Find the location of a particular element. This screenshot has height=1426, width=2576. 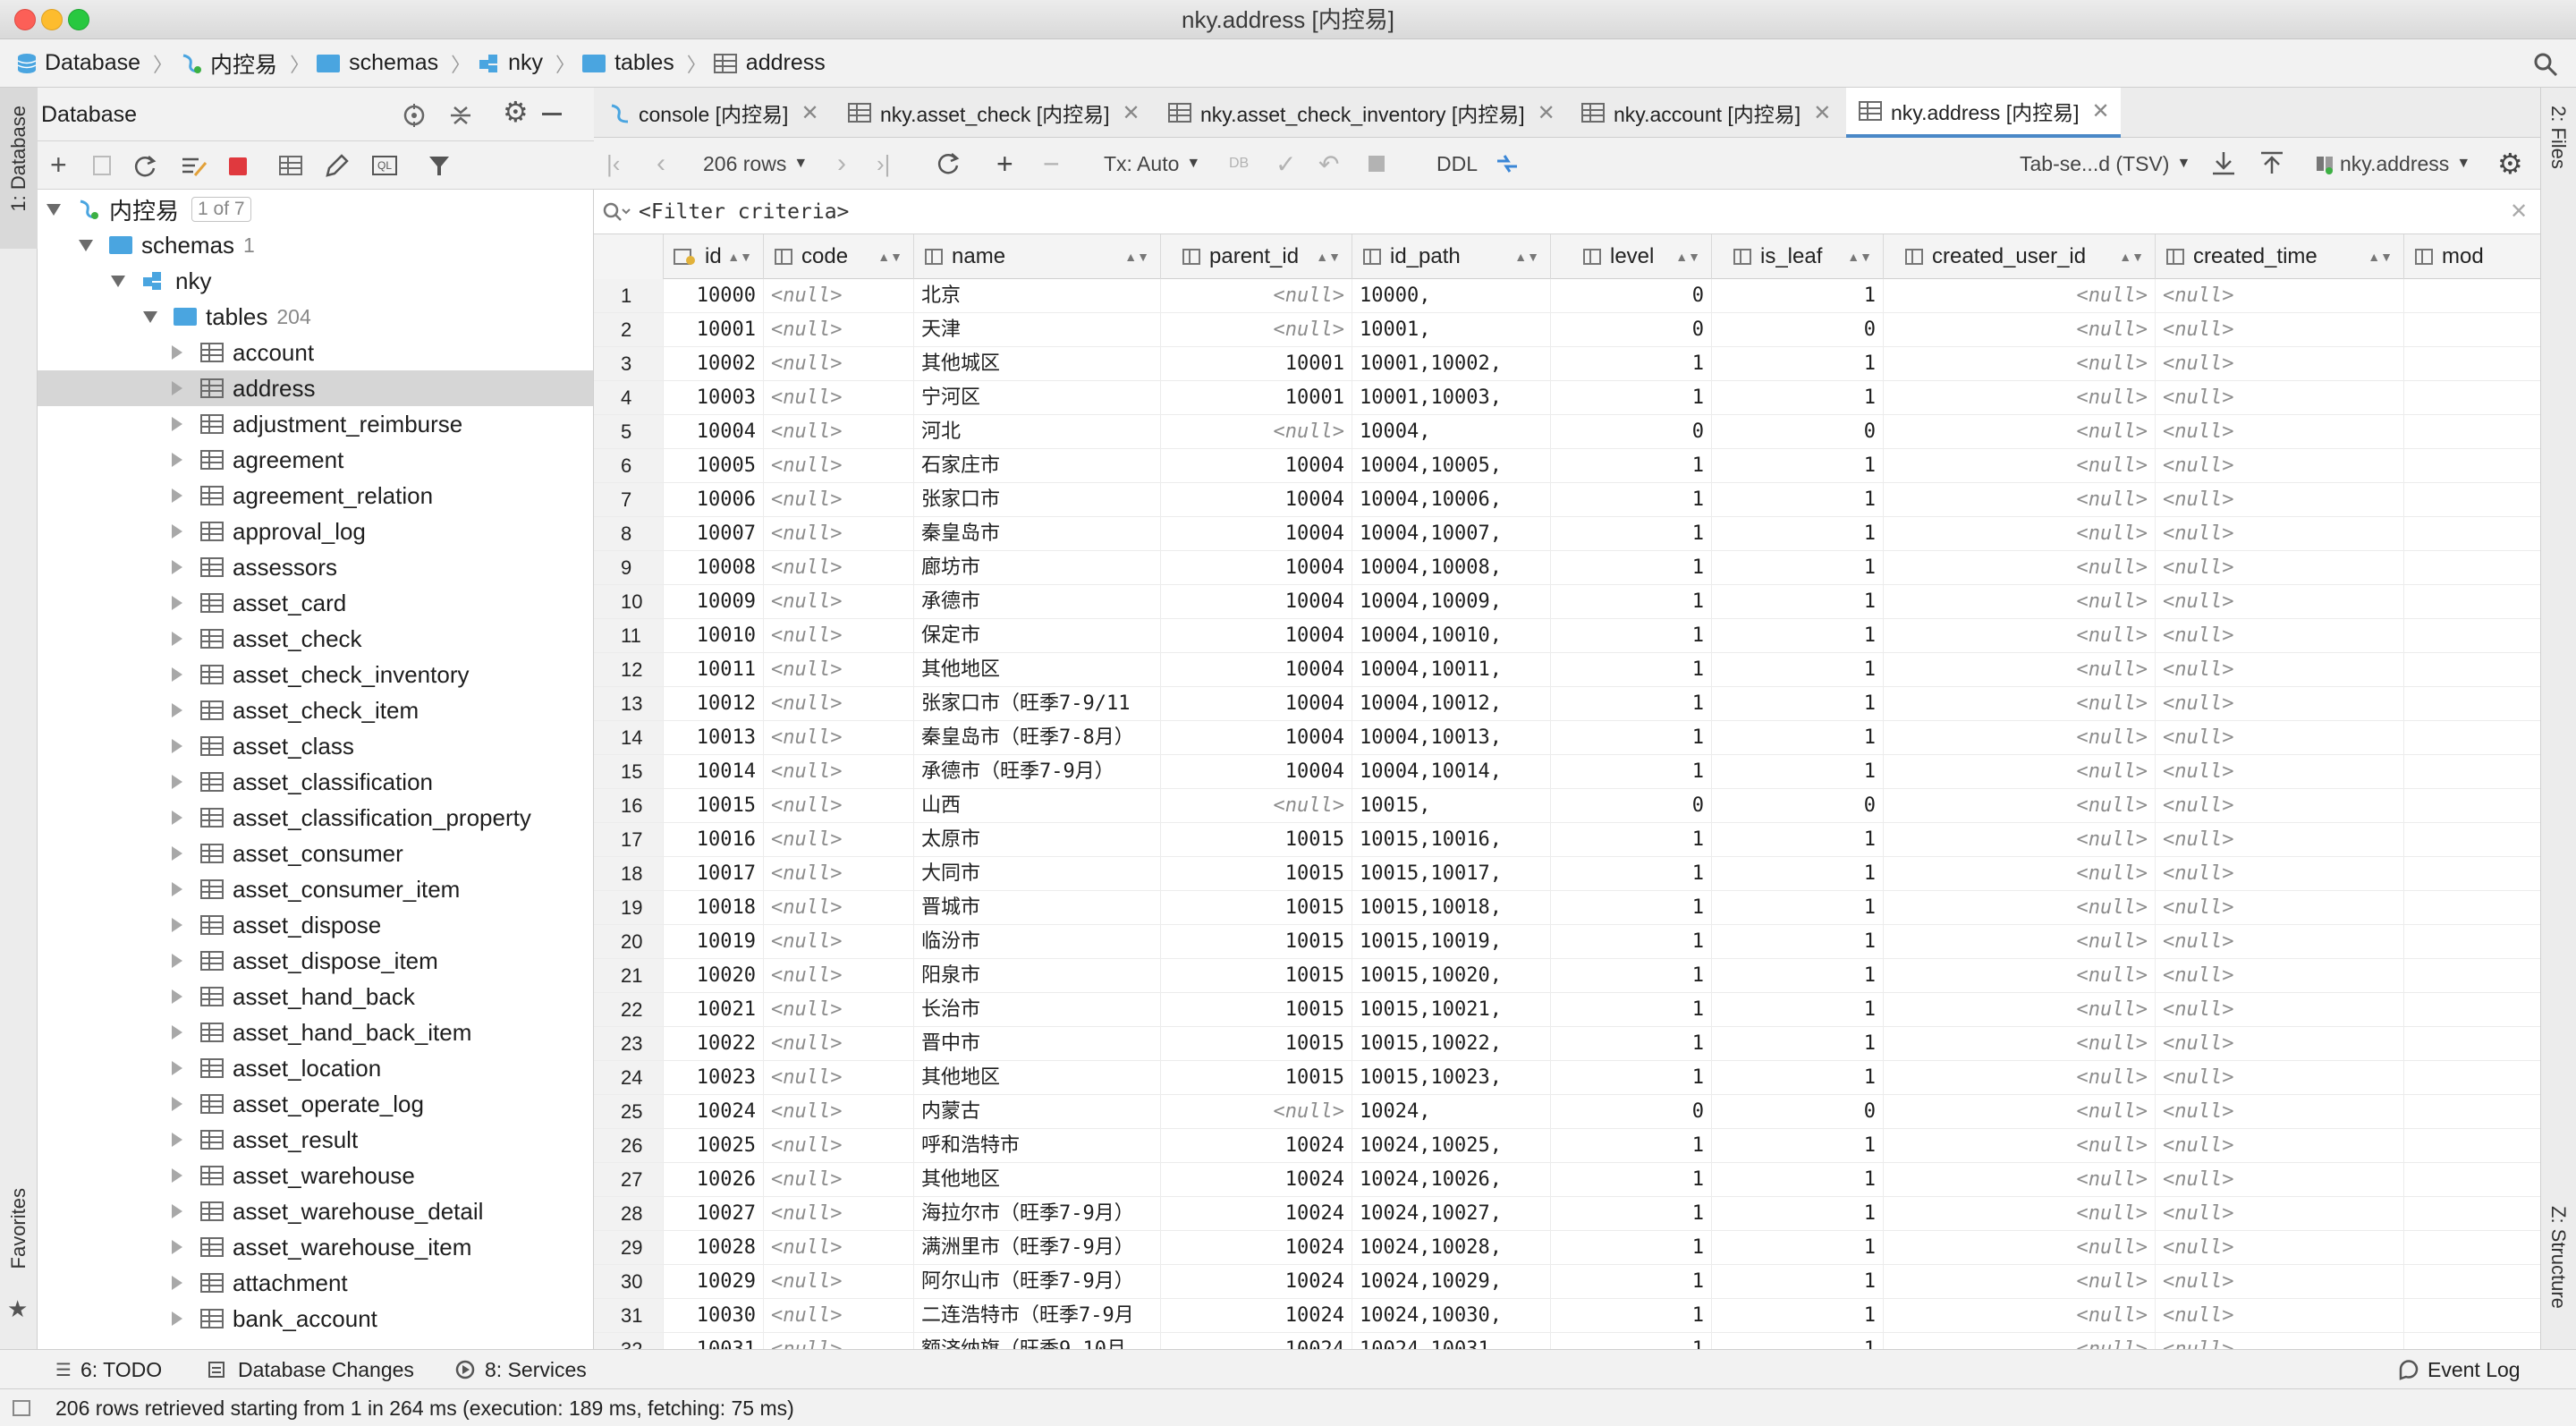

row-number-cell: 18 is located at coordinates (629, 874).